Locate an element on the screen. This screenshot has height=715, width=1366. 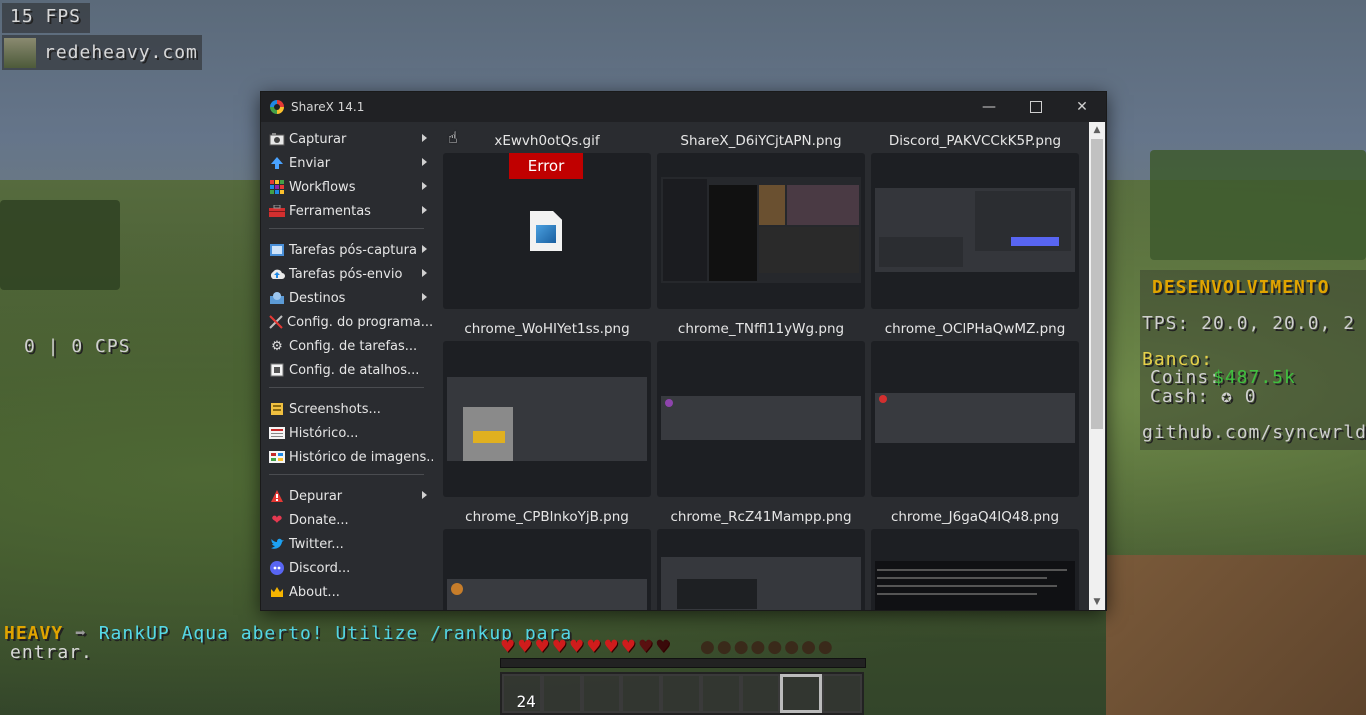
scrollbar-thumb is located at coordinates (1097, 284).